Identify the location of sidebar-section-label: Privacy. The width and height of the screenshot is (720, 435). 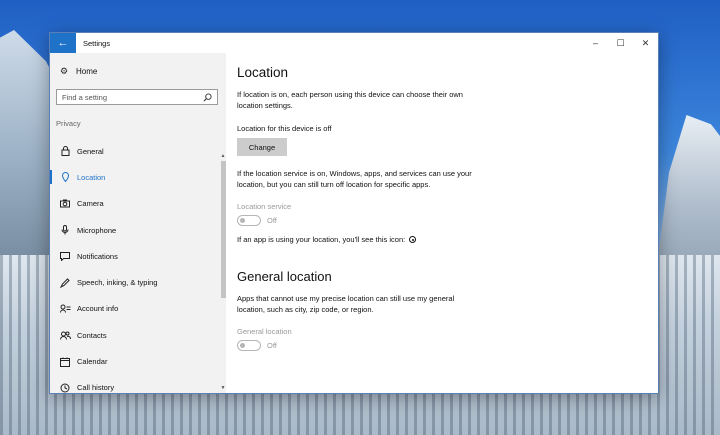
(68, 123).